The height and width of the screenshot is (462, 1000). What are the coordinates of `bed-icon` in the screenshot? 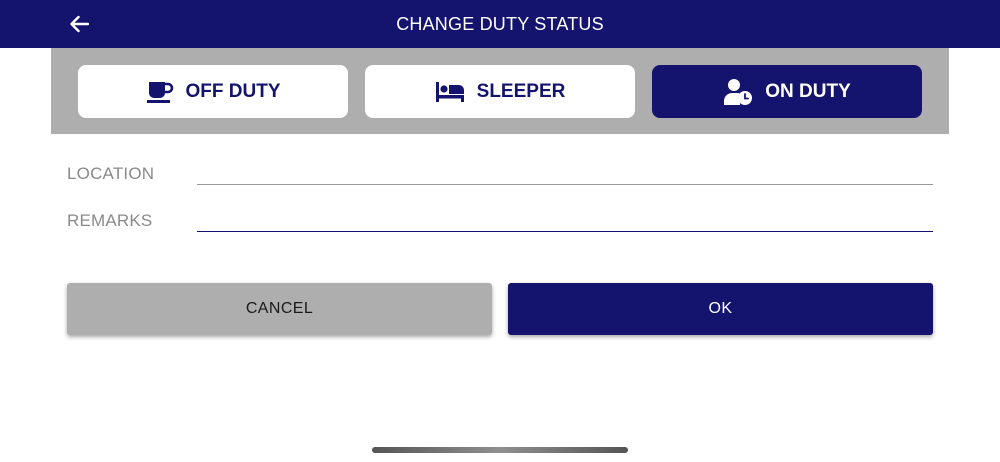 It's located at (449, 91).